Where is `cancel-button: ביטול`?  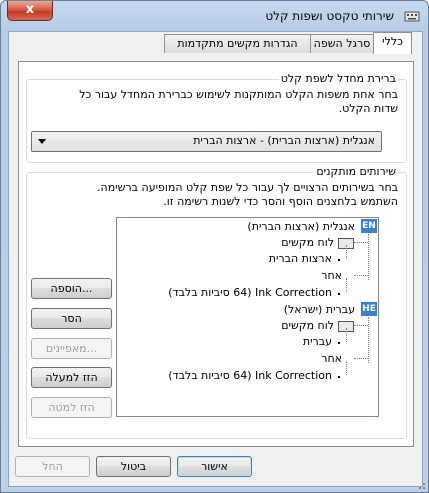 cancel-button: ביטול is located at coordinates (133, 466).